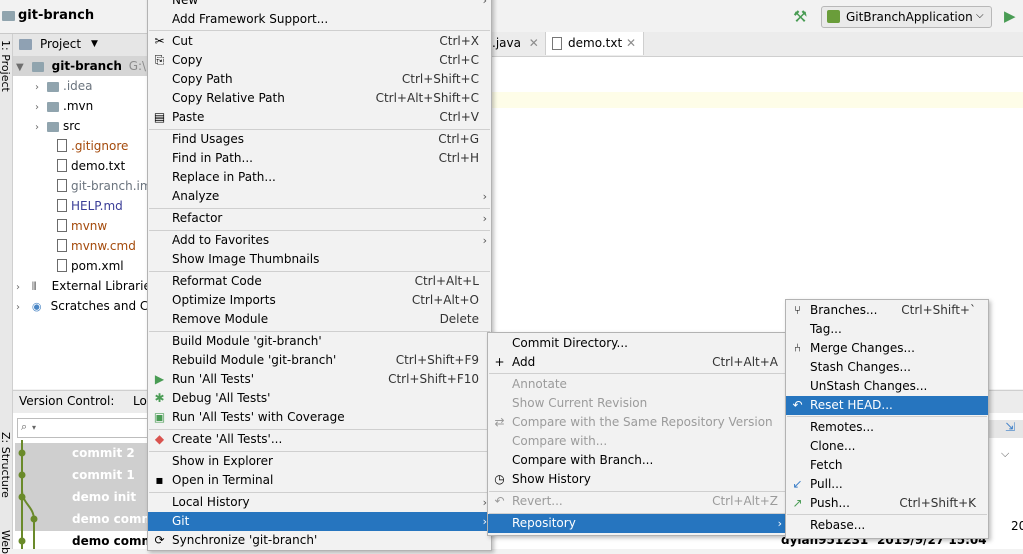 The height and width of the screenshot is (554, 1023). I want to click on chevron-down-icon: ▼, so click(94, 44).